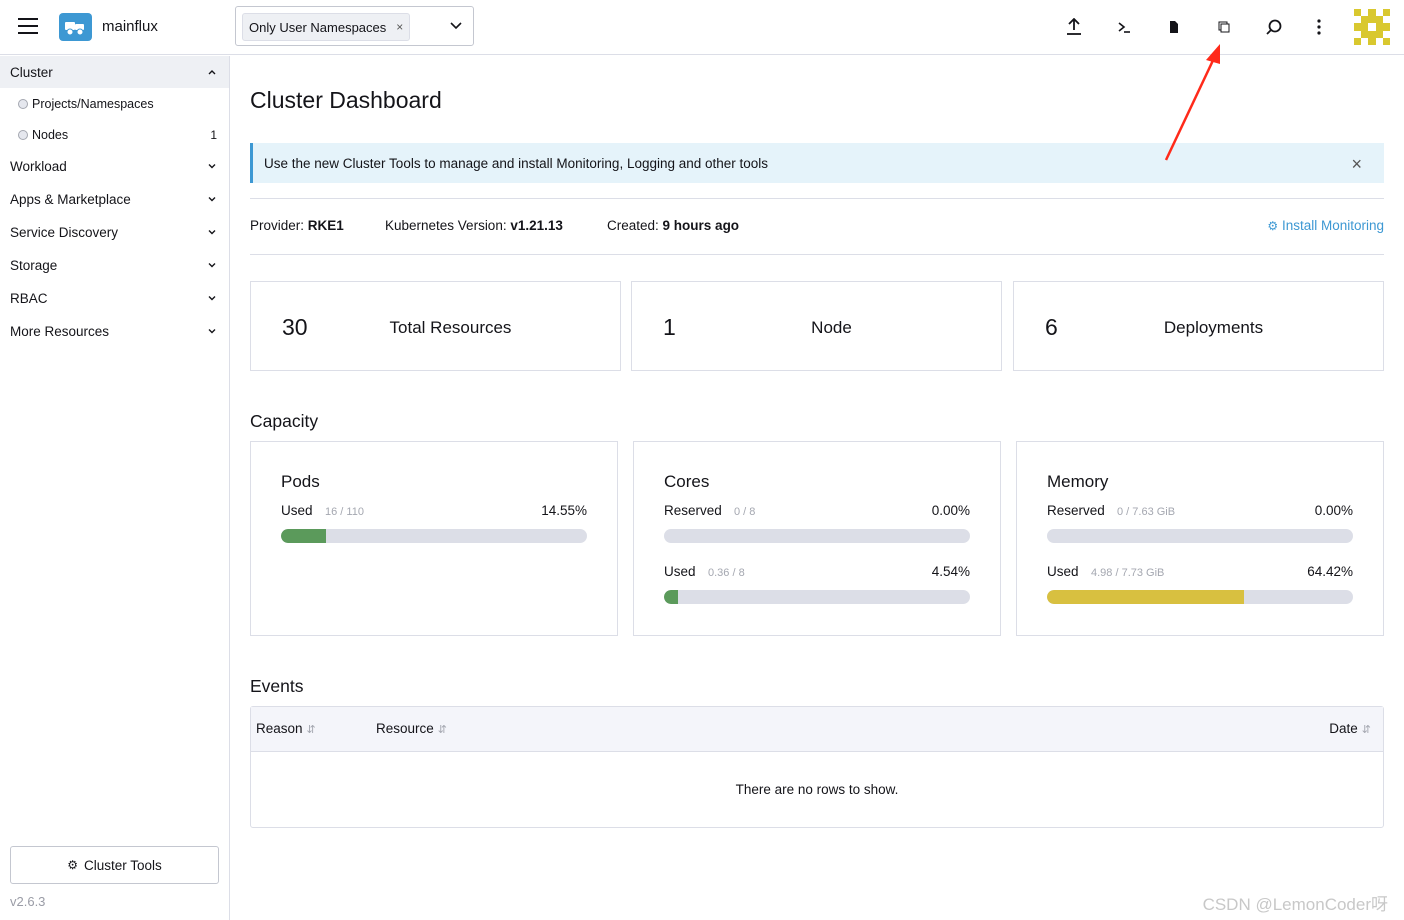 Image resolution: width=1404 pixels, height=920 pixels. What do you see at coordinates (405, 728) in the screenshot?
I see `column-label: Resource` at bounding box center [405, 728].